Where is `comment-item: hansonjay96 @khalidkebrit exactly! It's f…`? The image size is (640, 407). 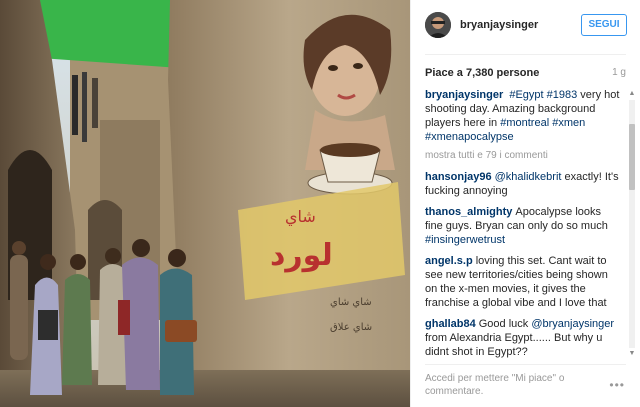
comment-item: hansonjay96 @khalidkebrit exactly! It's f… is located at coordinates (523, 184).